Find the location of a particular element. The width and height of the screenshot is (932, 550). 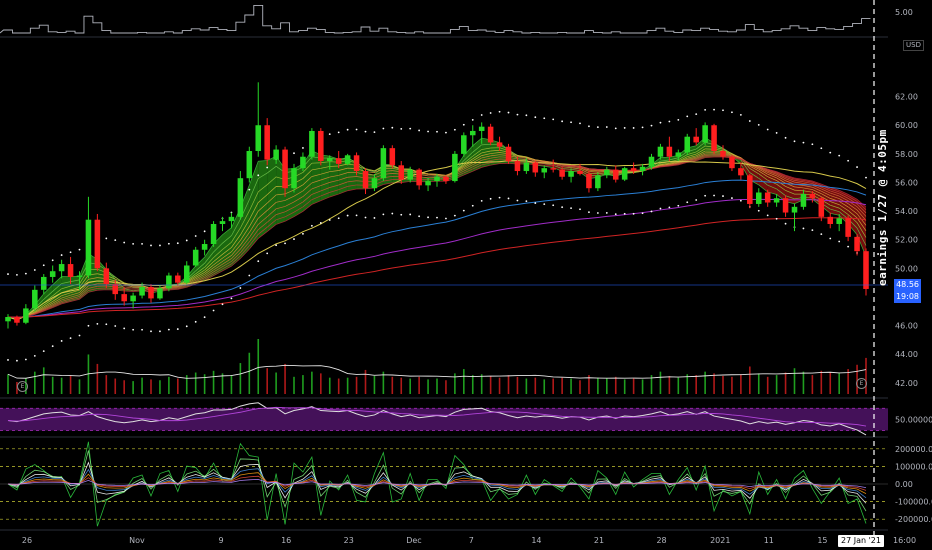

date-tick-label: 2021 is located at coordinates (720, 540).